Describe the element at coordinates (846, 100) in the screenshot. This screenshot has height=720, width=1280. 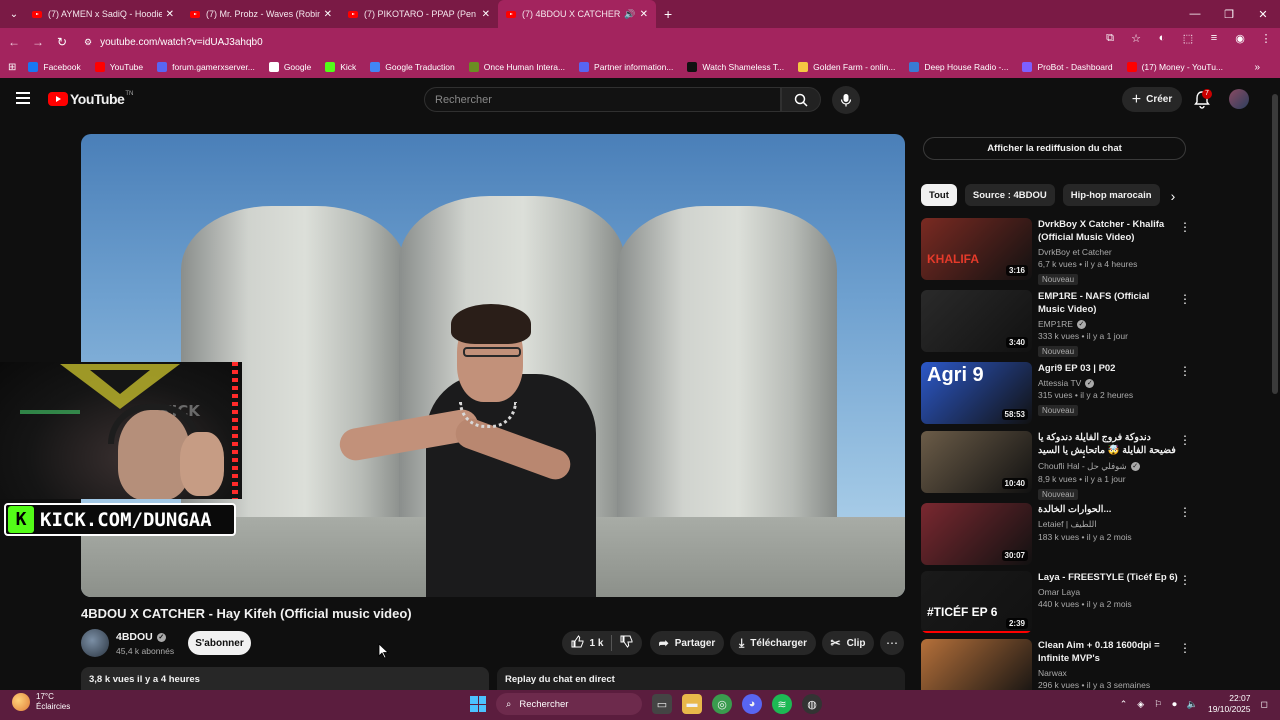
I see `voice-search-button` at that location.